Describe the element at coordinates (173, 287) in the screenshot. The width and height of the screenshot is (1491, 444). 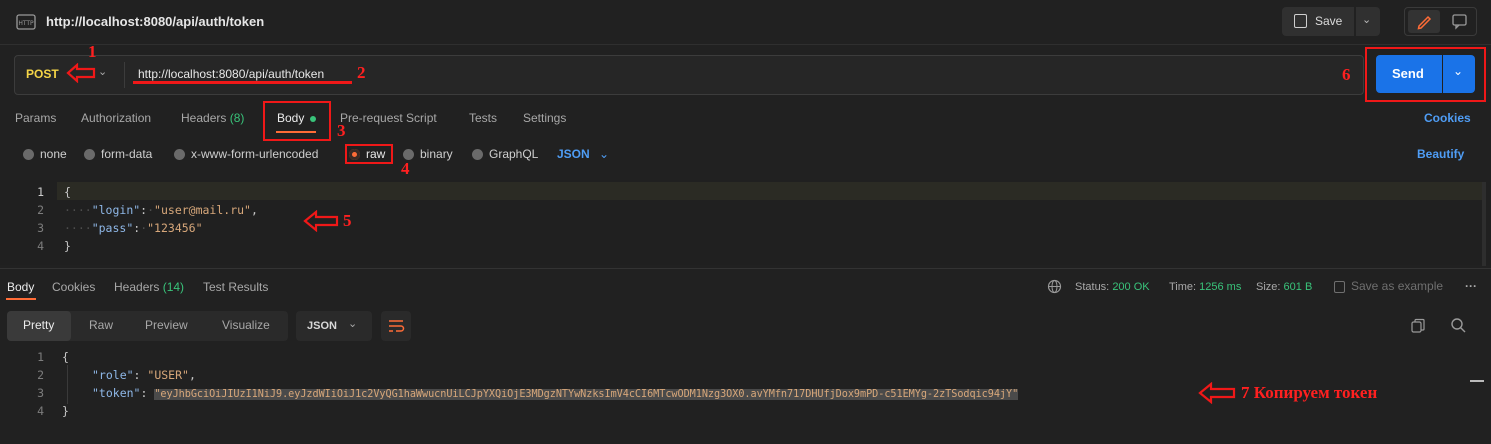
I see `response-headers-count: (14)` at that location.